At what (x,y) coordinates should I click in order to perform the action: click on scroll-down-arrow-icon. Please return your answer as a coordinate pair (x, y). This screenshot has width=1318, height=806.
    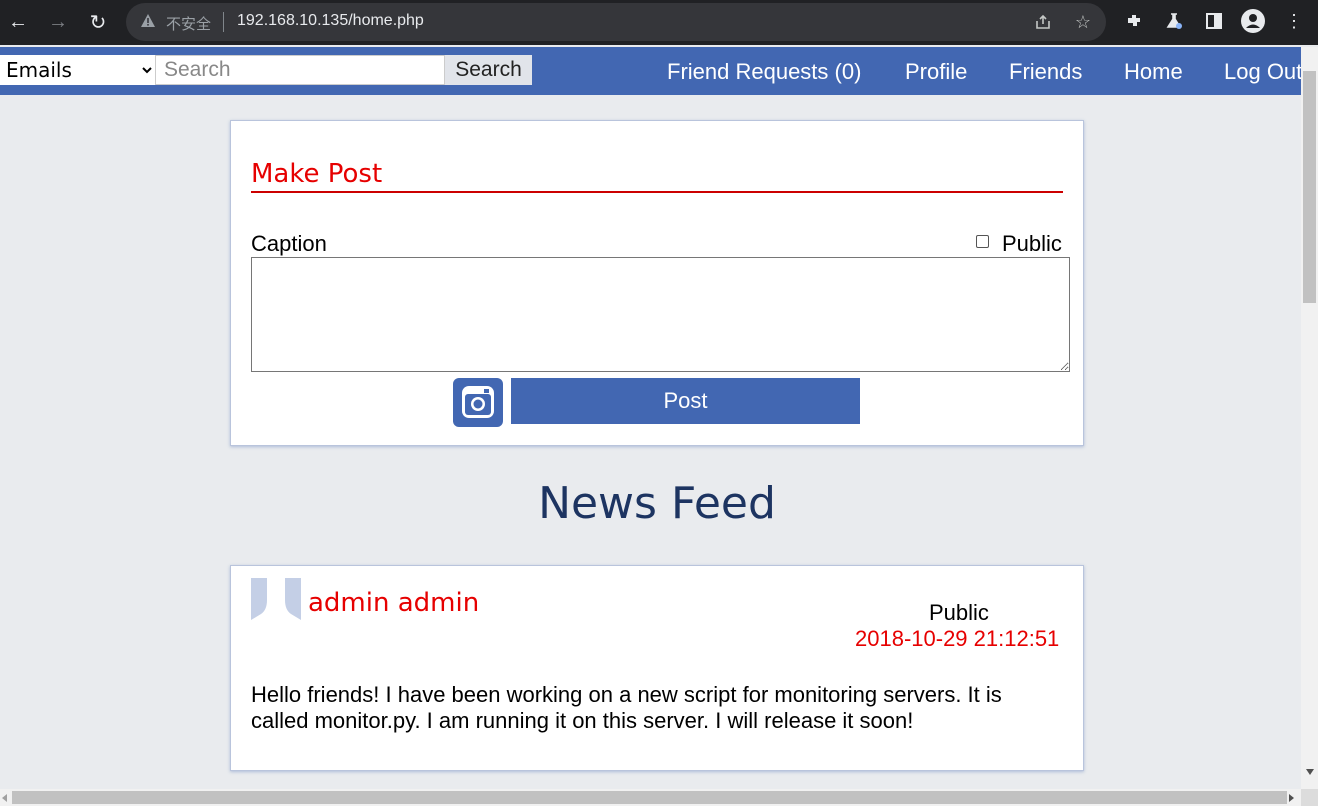
    Looking at the image, I should click on (1310, 772).